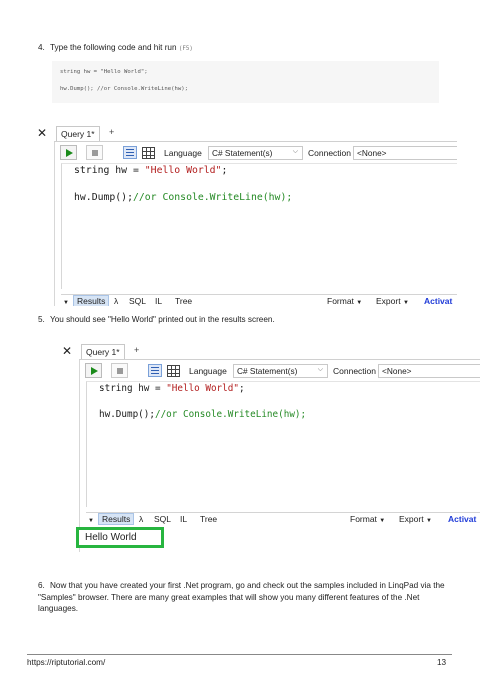  Describe the element at coordinates (66, 662) in the screenshot. I see `footer-url: https://riptutorial.com/` at that location.